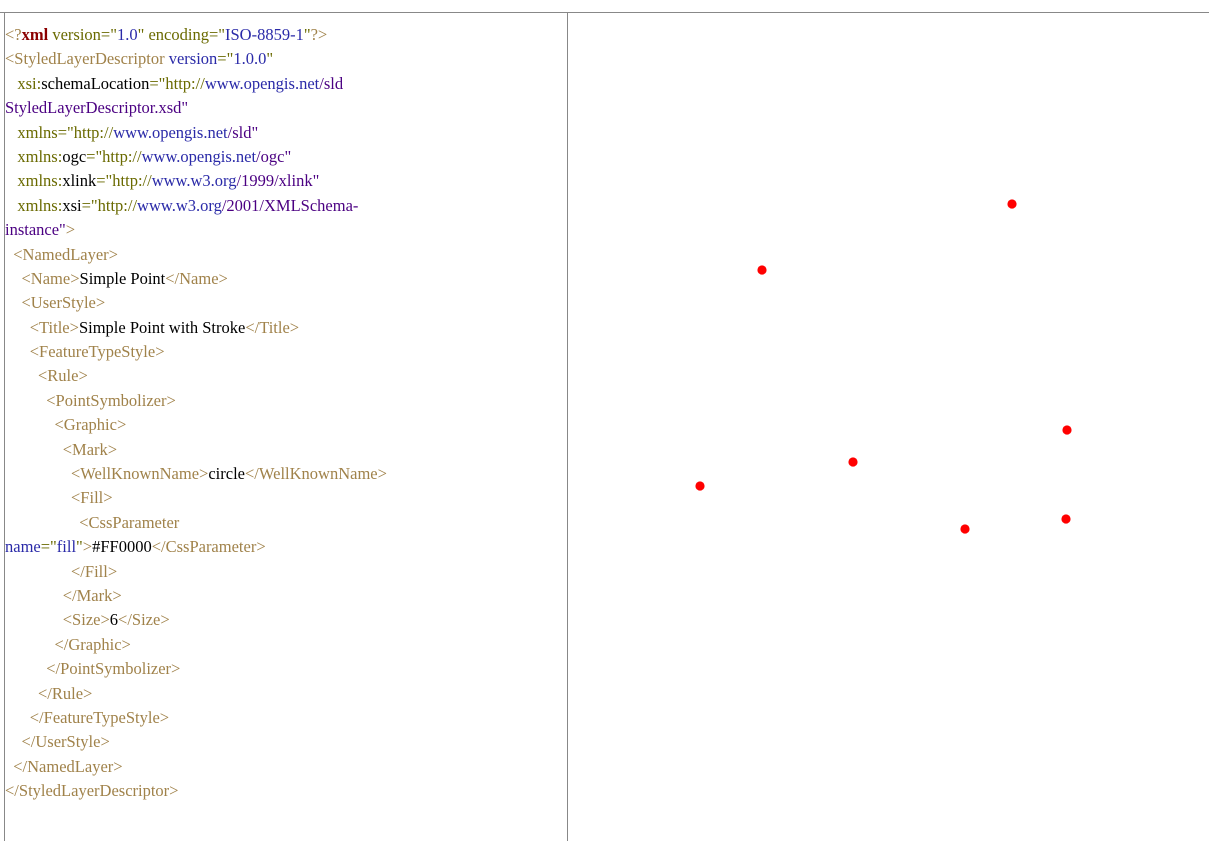  What do you see at coordinates (285, 791) in the screenshot?
I see `code-line: </StyledLayerDescriptor>` at bounding box center [285, 791].